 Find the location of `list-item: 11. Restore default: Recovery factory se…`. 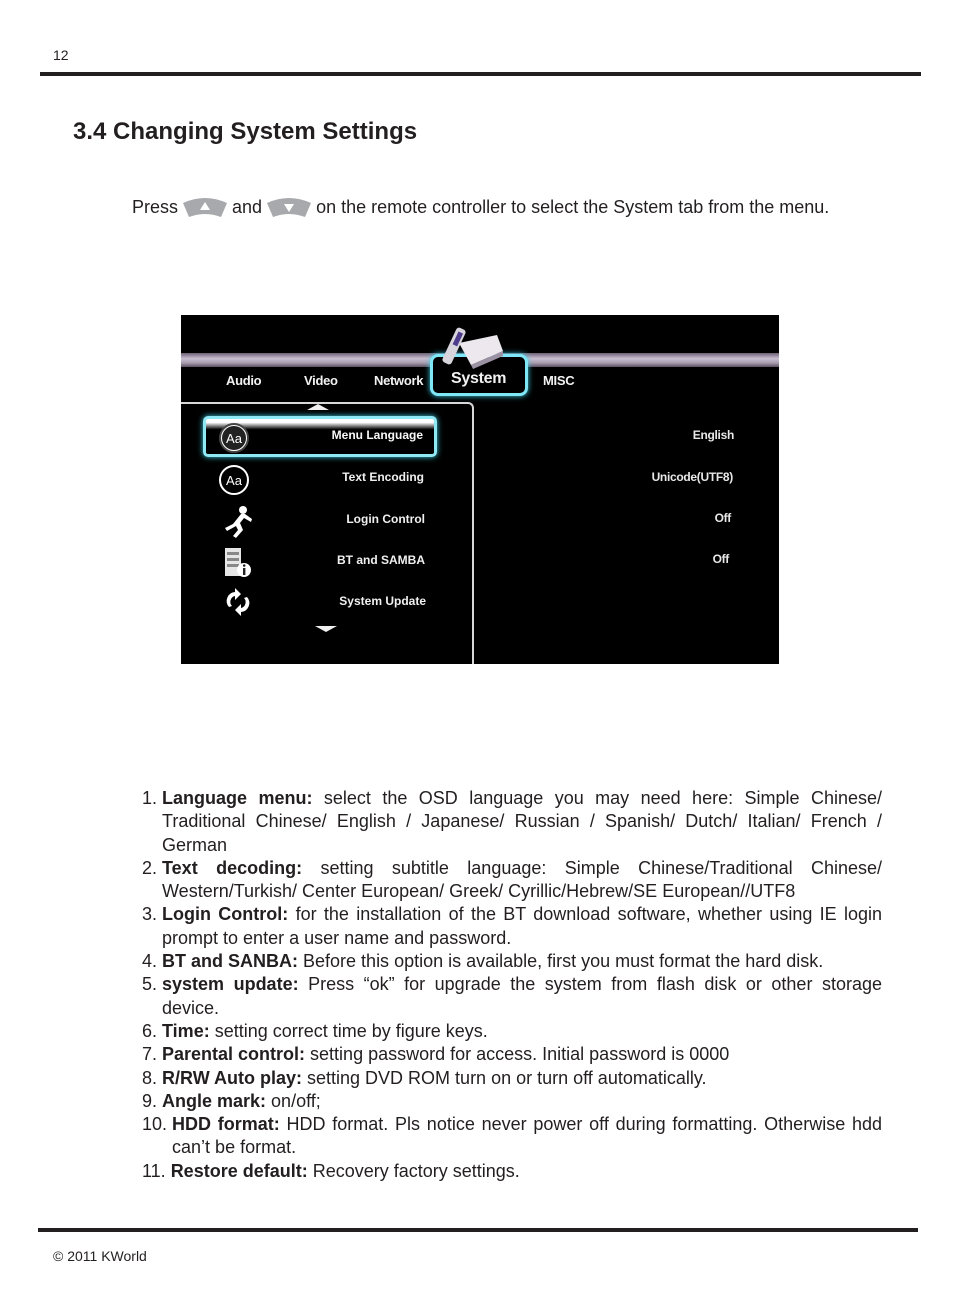

list-item: 11. Restore default: Recovery factory se… is located at coordinates (331, 1170).